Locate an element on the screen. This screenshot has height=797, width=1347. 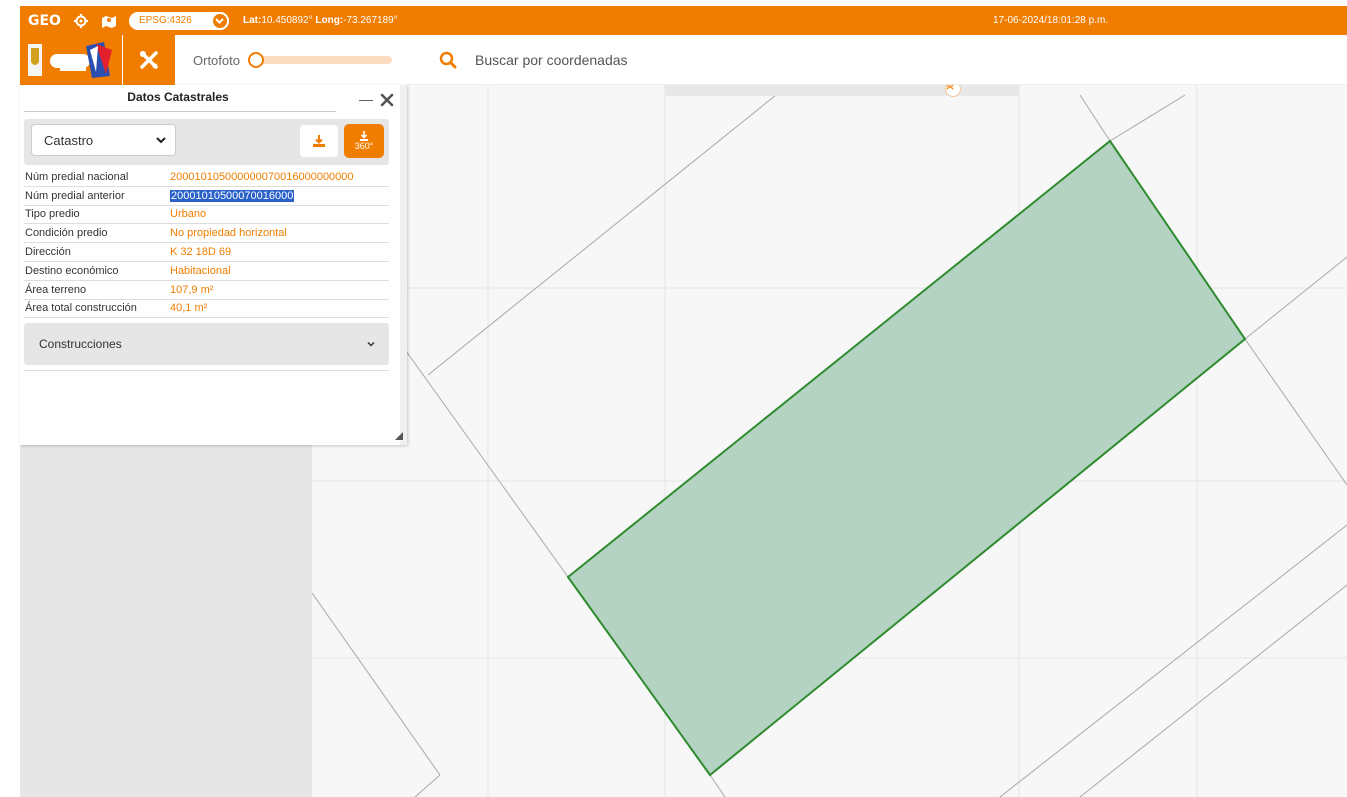
table-row: Destino económico Habitacional is located at coordinates (206, 271).